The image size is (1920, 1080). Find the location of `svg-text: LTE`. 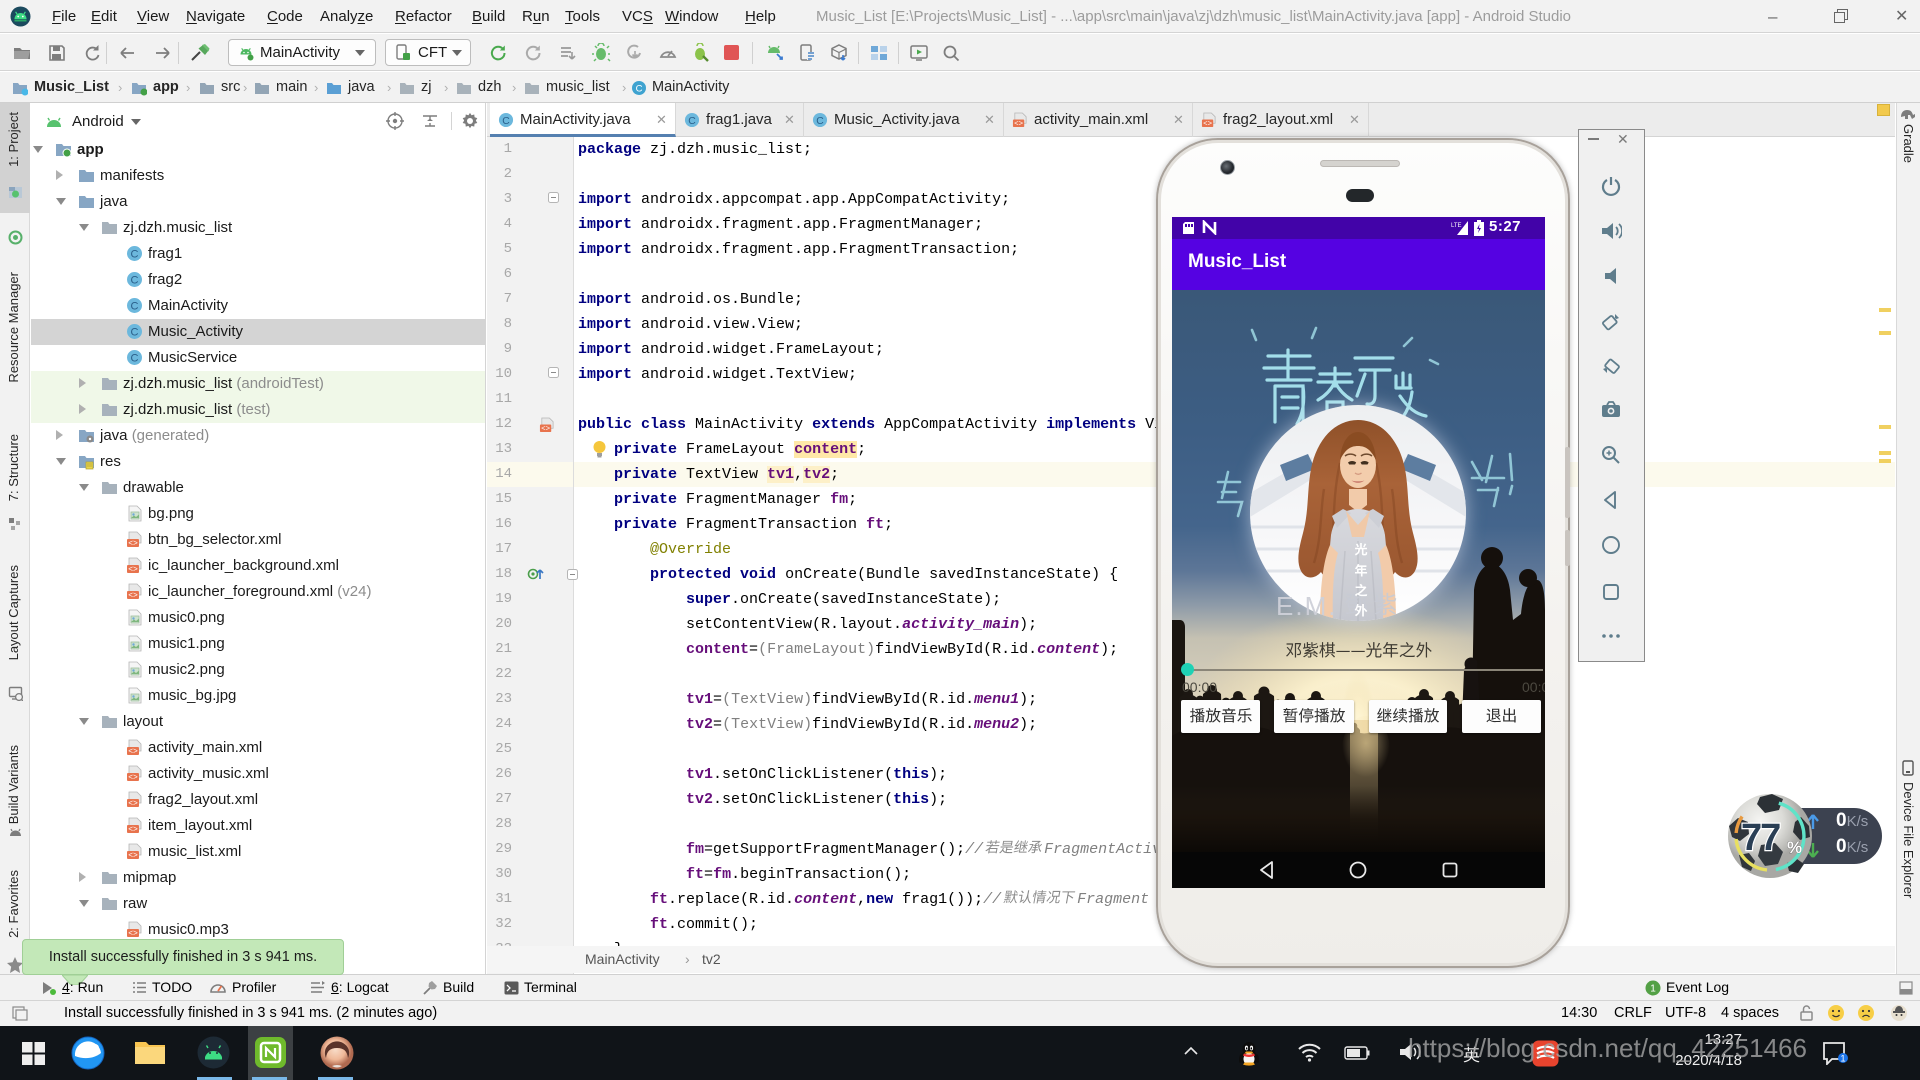

svg-text: LTE is located at coordinates (1456, 226).